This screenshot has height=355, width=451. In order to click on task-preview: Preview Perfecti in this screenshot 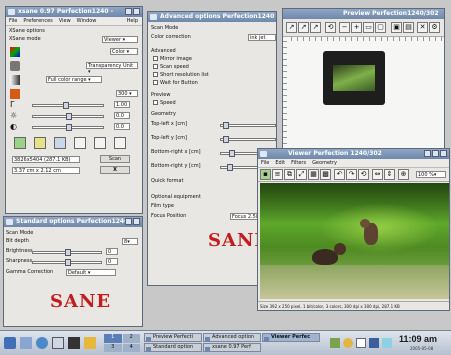, I will do `click(173, 337)`.